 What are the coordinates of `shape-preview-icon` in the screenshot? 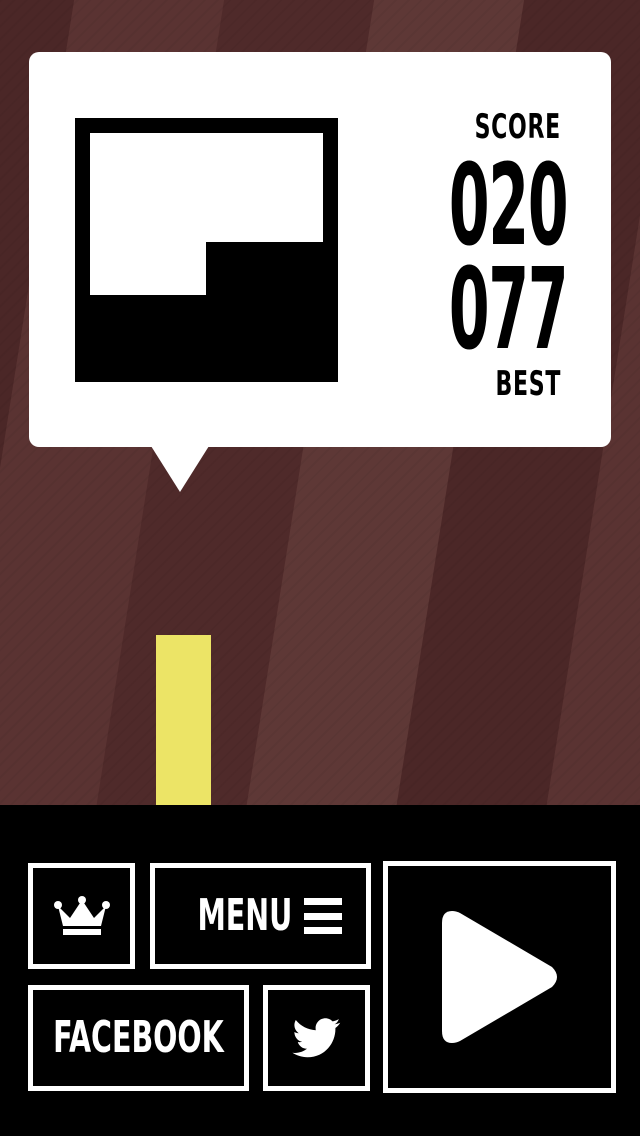 It's located at (206, 250).